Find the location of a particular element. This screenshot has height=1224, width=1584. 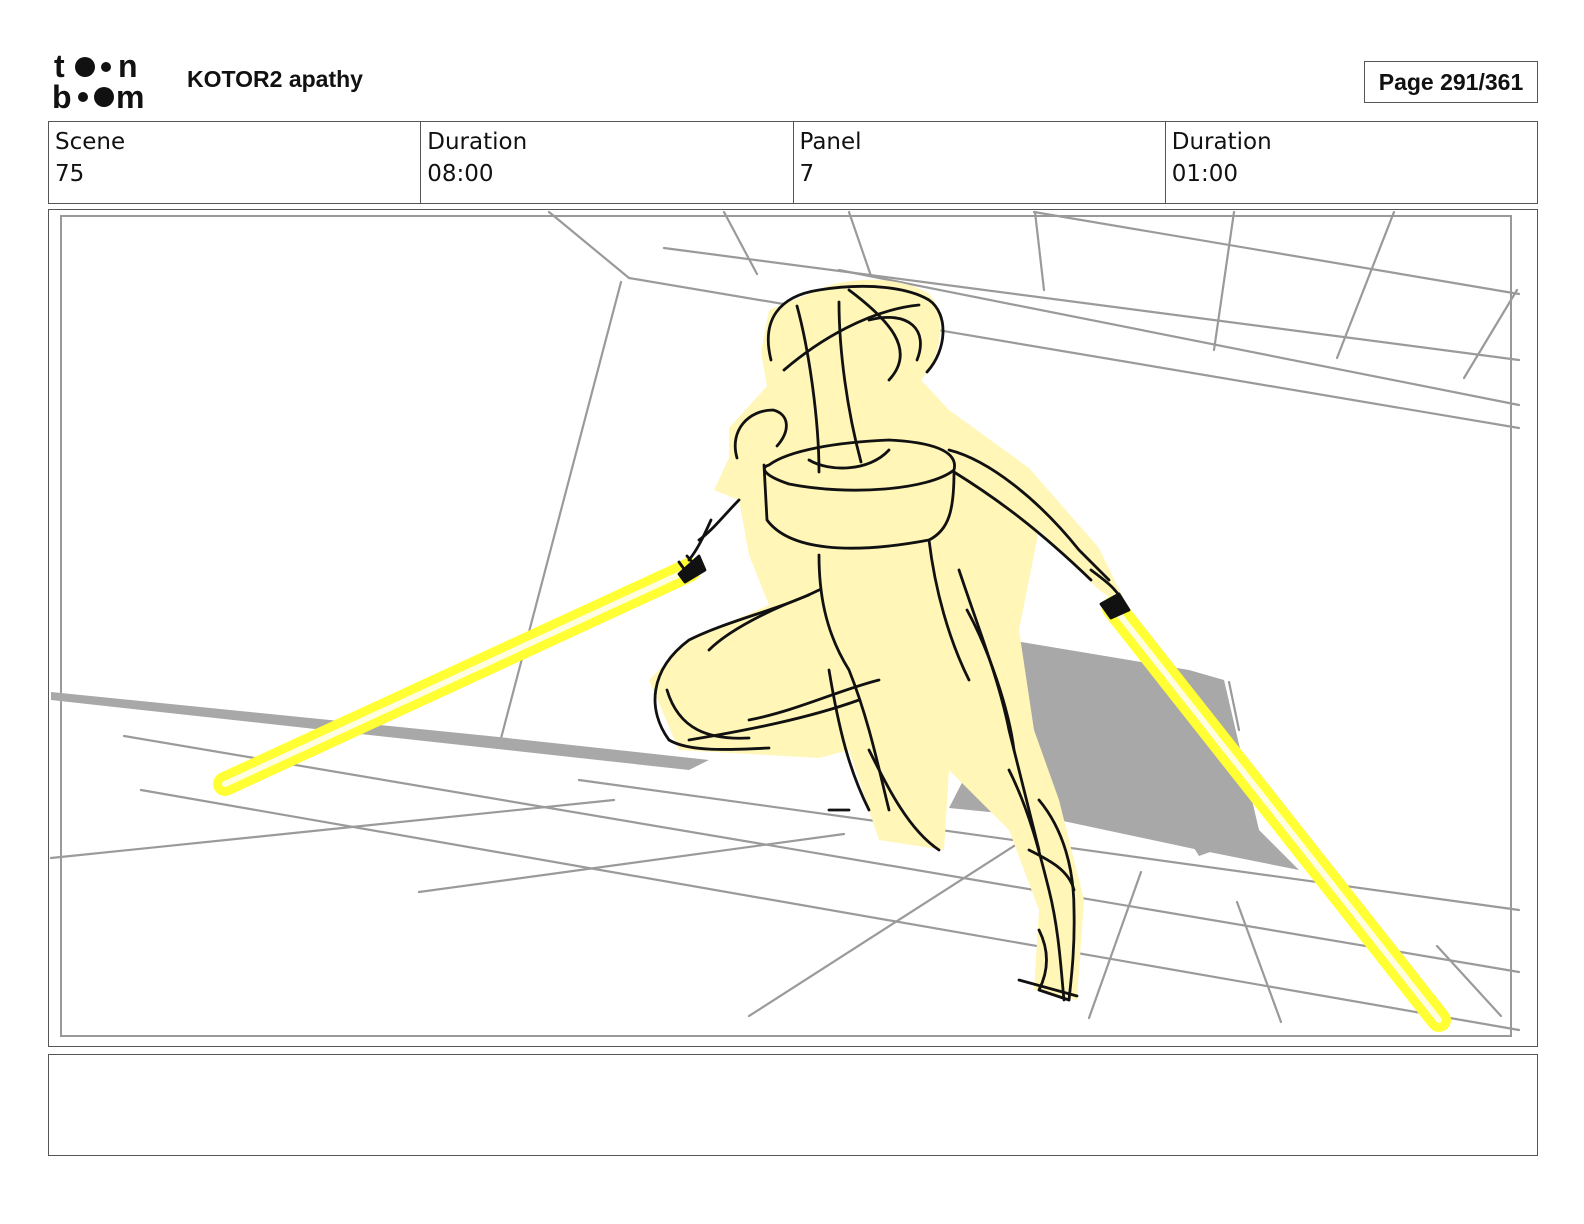

page-indicator: Page 291/361 is located at coordinates (1451, 82).